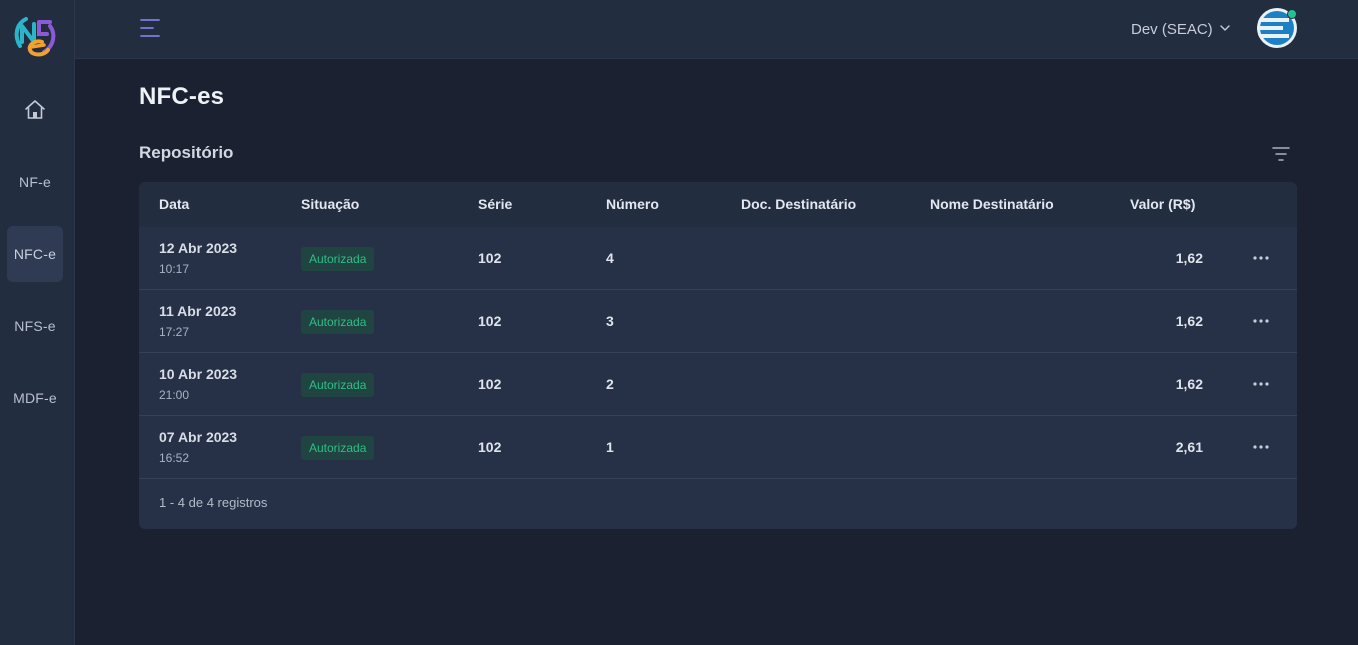  I want to click on sidebar-item-nfse: NFS-e, so click(35, 326).